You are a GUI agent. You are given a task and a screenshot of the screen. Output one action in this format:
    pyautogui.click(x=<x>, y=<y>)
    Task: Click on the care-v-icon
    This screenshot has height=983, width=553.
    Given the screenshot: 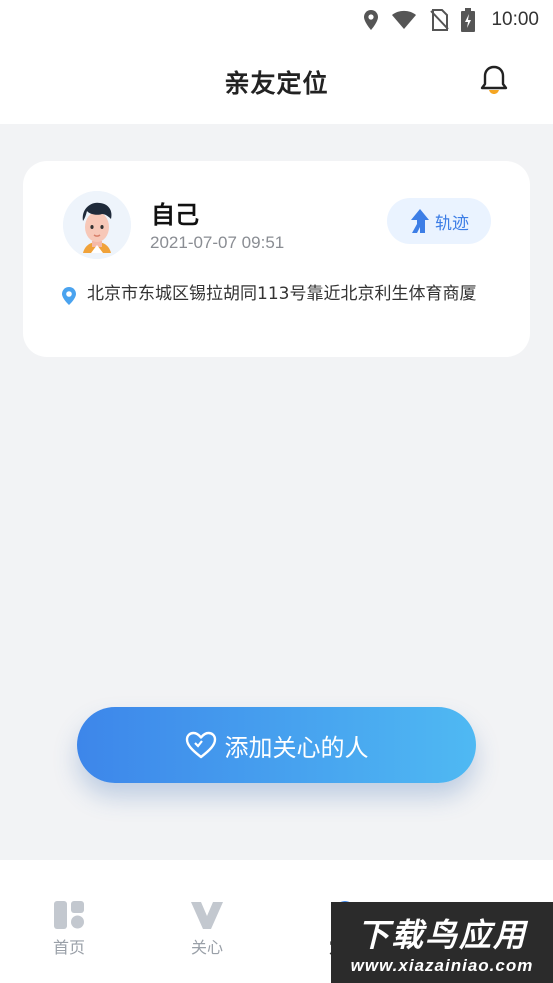 What is the action you would take?
    pyautogui.click(x=207, y=915)
    